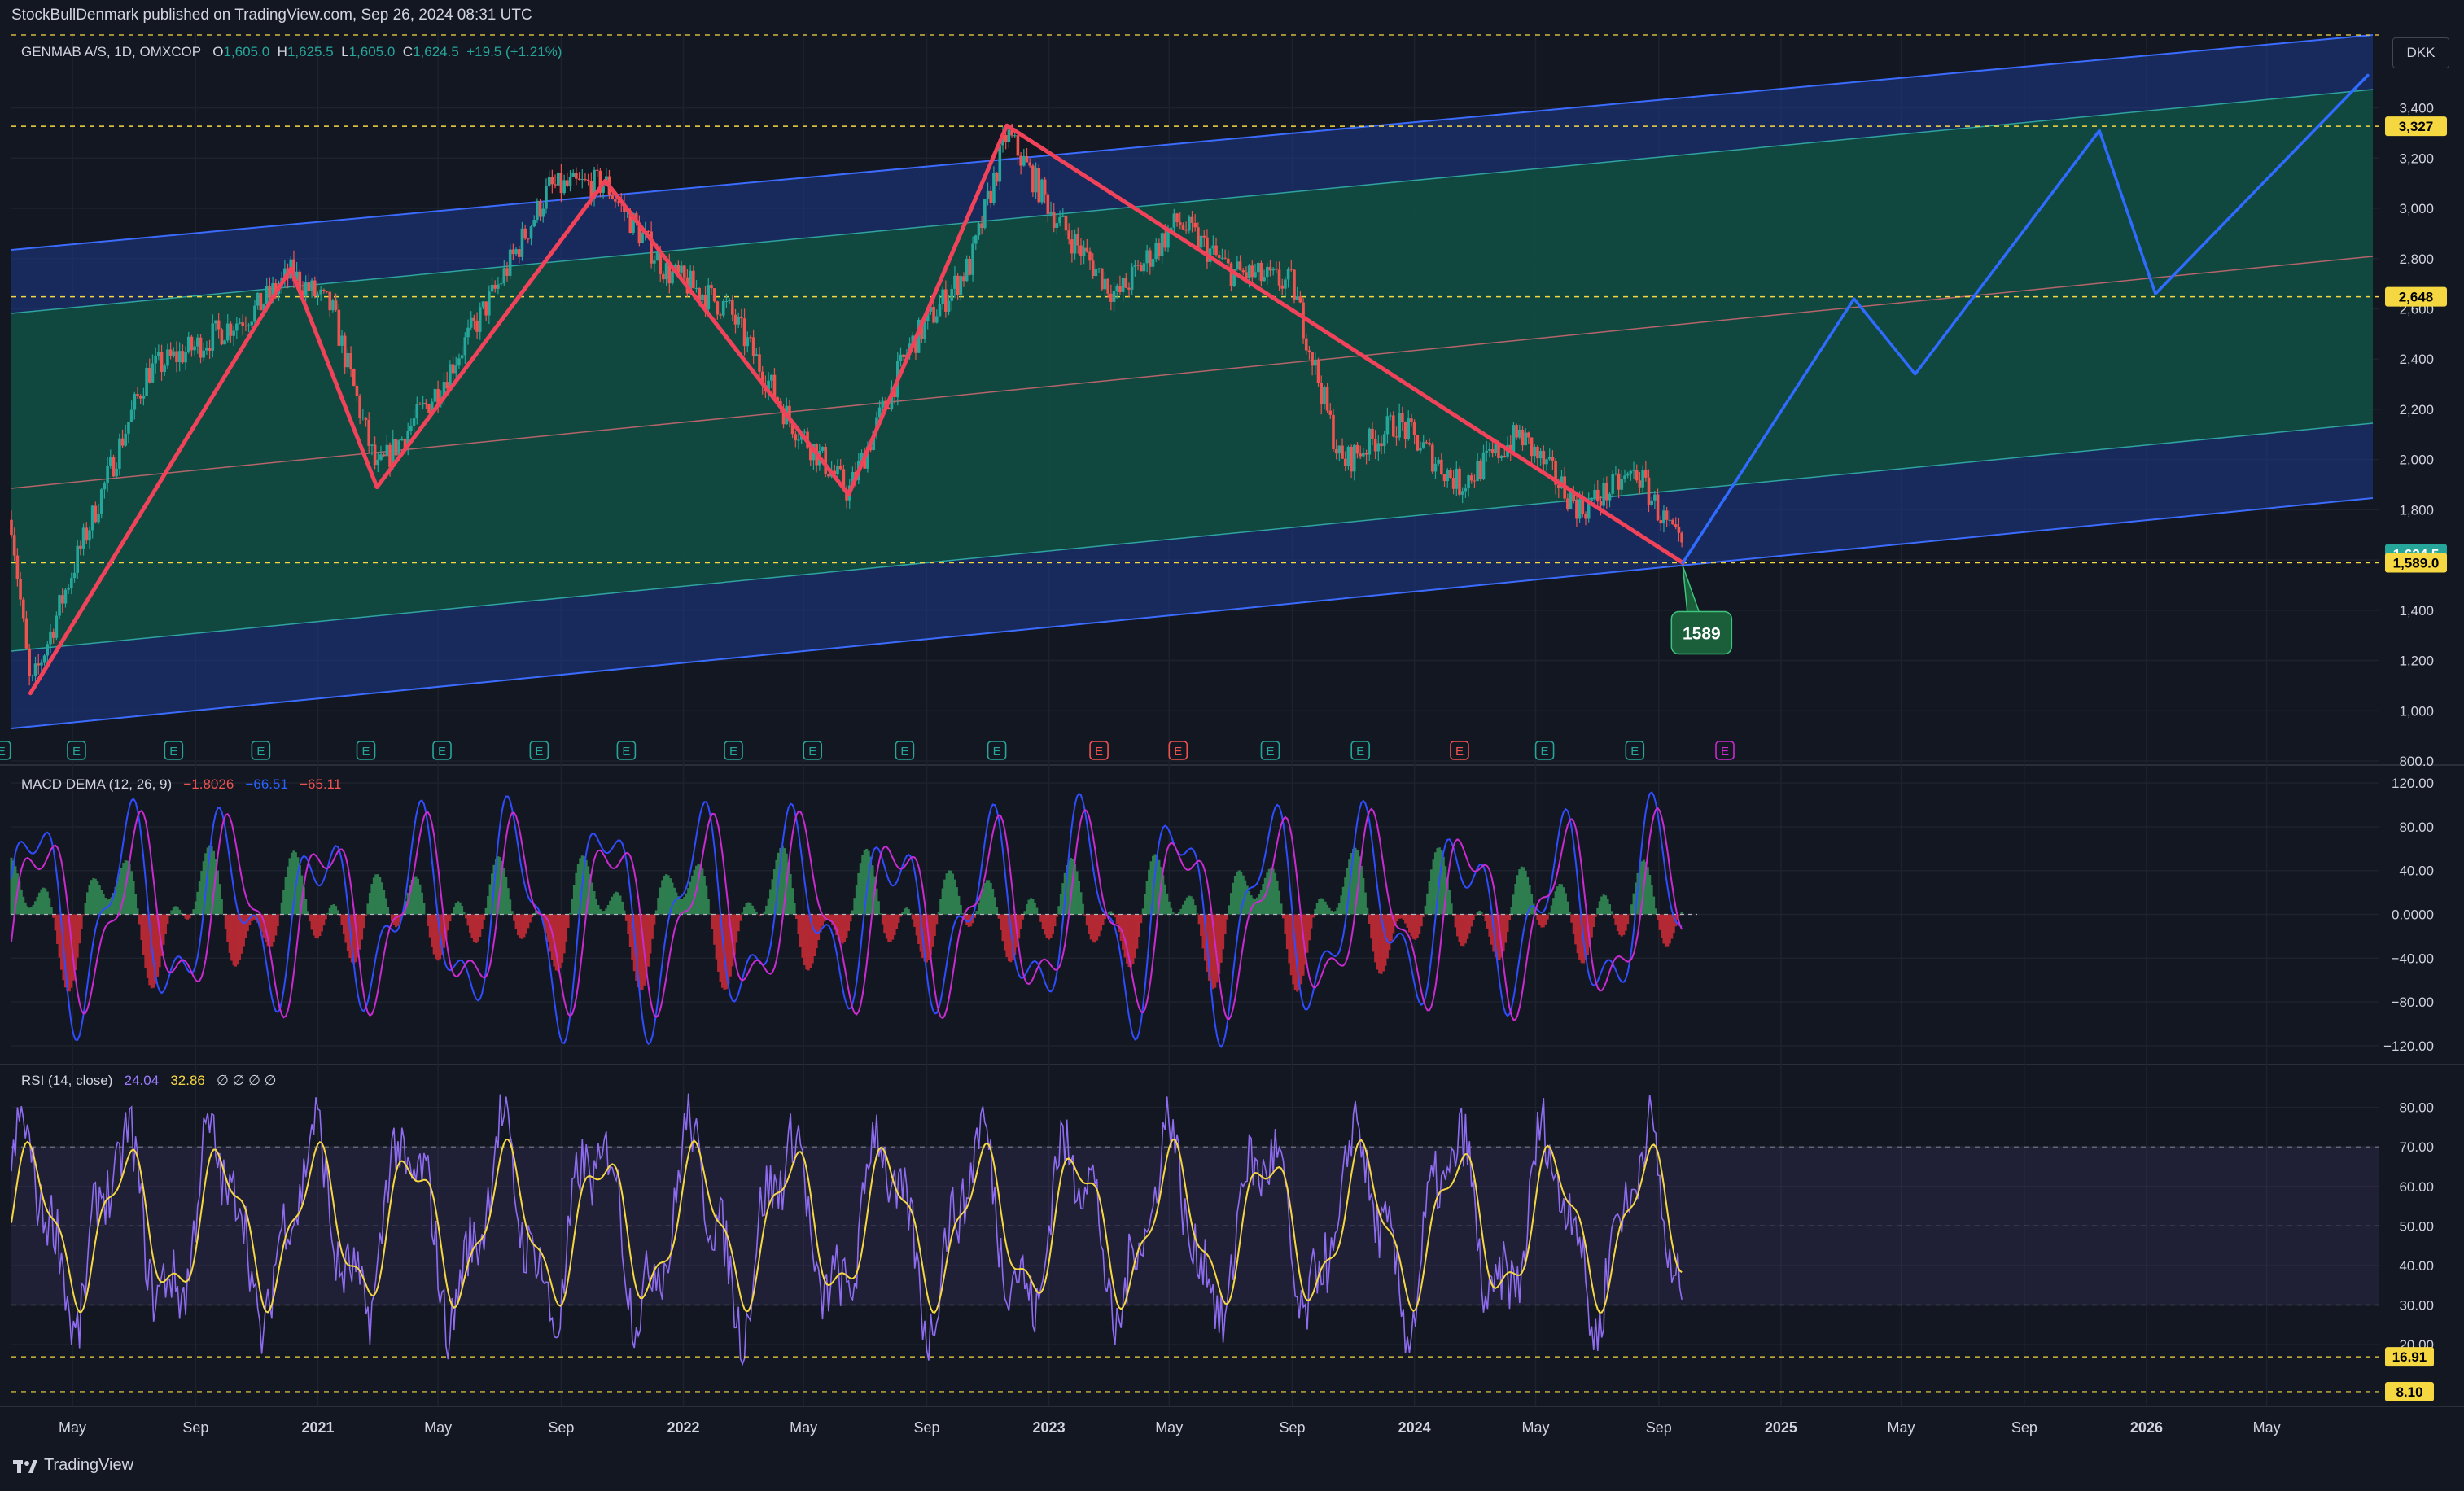 The height and width of the screenshot is (1491, 2464). I want to click on macd-line-value: −66.51, so click(266, 784).